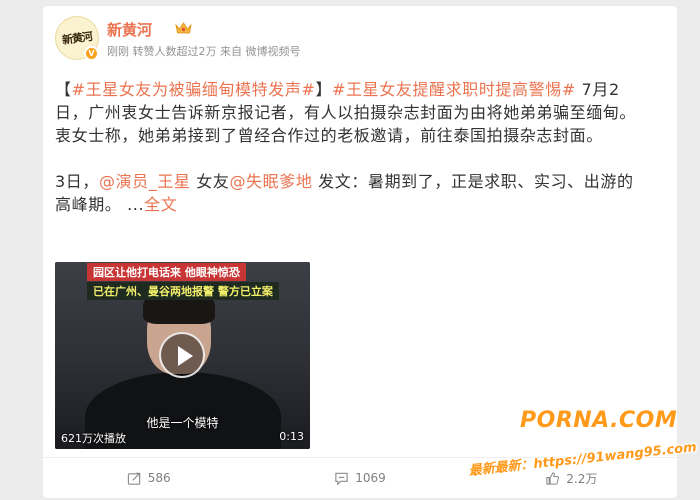 This screenshot has width=700, height=500. Describe the element at coordinates (118, 51) in the screenshot. I see `post-time: 刚刚` at that location.